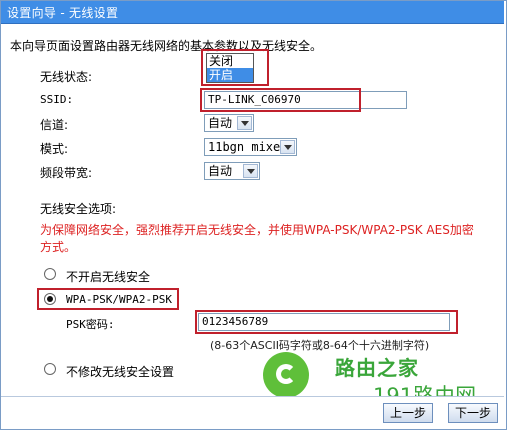 Image resolution: width=507 pixels, height=430 pixels. I want to click on next-button: 下一步, so click(473, 413).